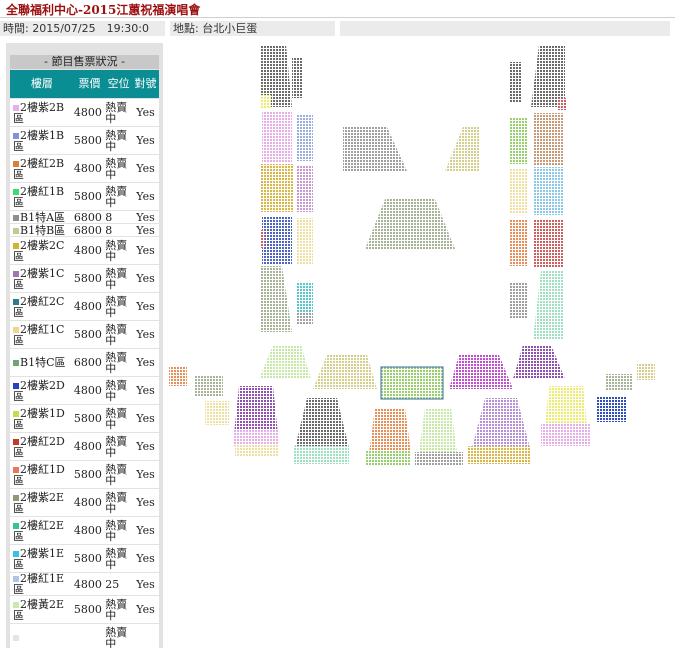  Describe the element at coordinates (42, 230) in the screenshot. I see `area-cell: B1特B區` at that location.